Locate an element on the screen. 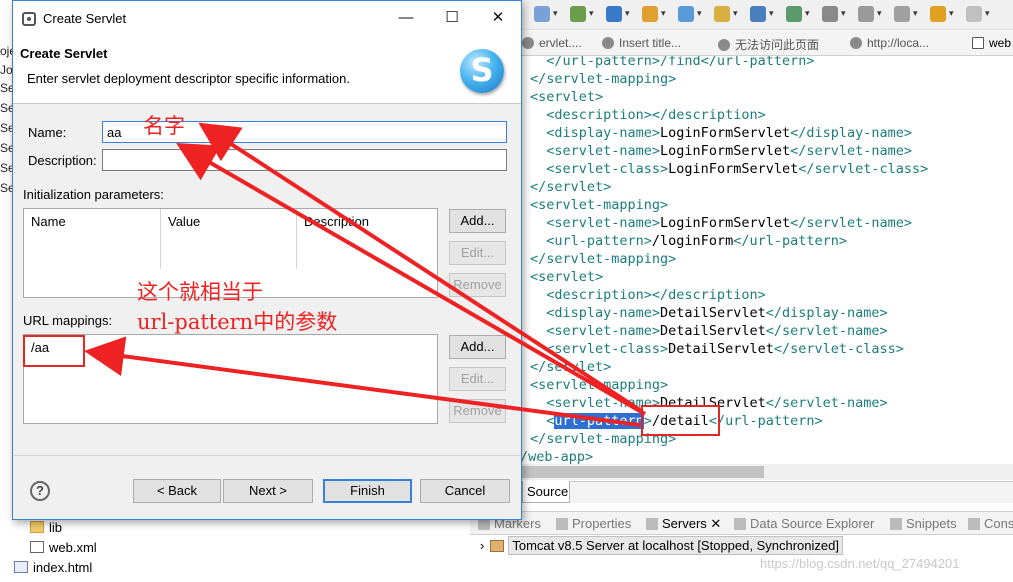 This screenshot has height=582, width=1013. code-token: </display-name> is located at coordinates (826, 313).